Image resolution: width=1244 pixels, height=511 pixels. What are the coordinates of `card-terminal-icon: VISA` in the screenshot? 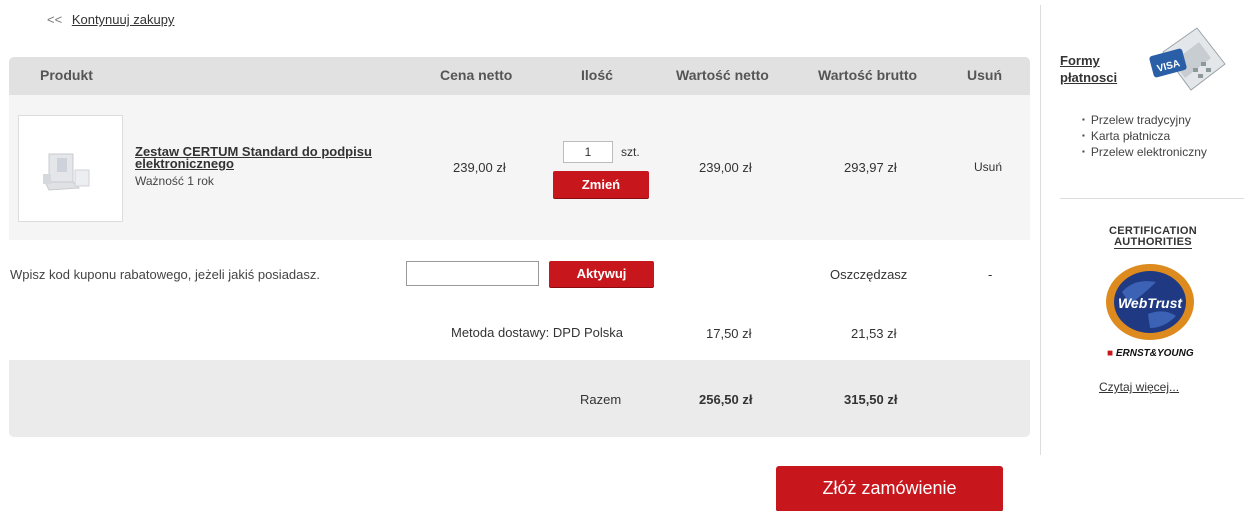 It's located at (1187, 59).